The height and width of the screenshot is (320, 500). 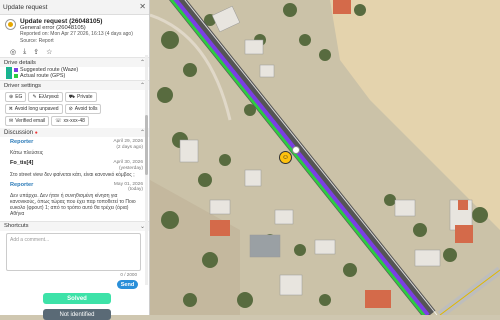 What do you see at coordinates (21, 165) in the screenshot?
I see `message-author: Fo_tis[4]` at bounding box center [21, 165].